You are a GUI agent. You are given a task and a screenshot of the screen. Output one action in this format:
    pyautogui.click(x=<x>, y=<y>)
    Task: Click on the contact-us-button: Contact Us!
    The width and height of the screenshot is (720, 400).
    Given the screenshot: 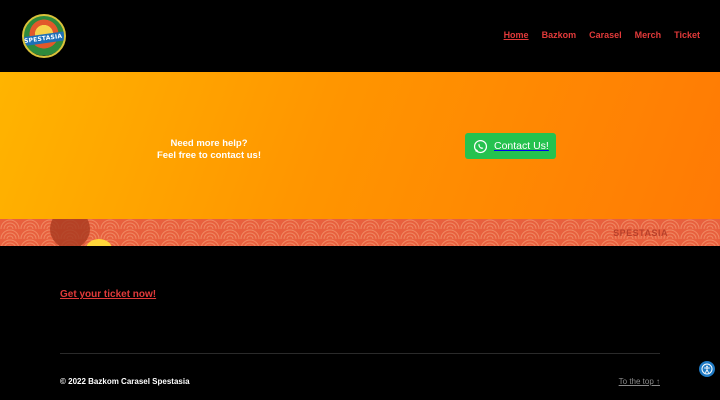 What is the action you would take?
    pyautogui.click(x=510, y=146)
    